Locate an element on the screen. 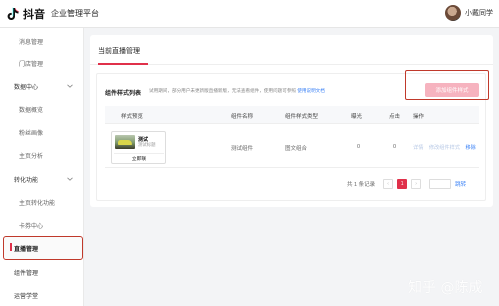 This screenshot has height=306, width=499. tab-bar: 当前直播管理 is located at coordinates (291, 50).